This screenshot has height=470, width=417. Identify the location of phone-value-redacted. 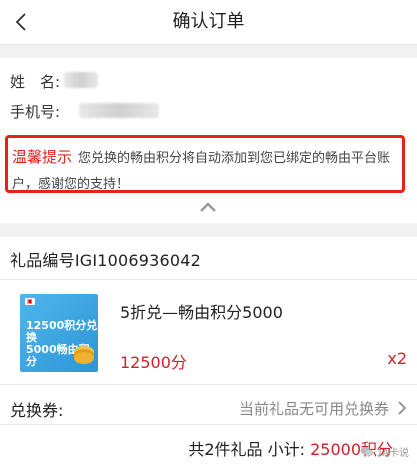
(119, 110).